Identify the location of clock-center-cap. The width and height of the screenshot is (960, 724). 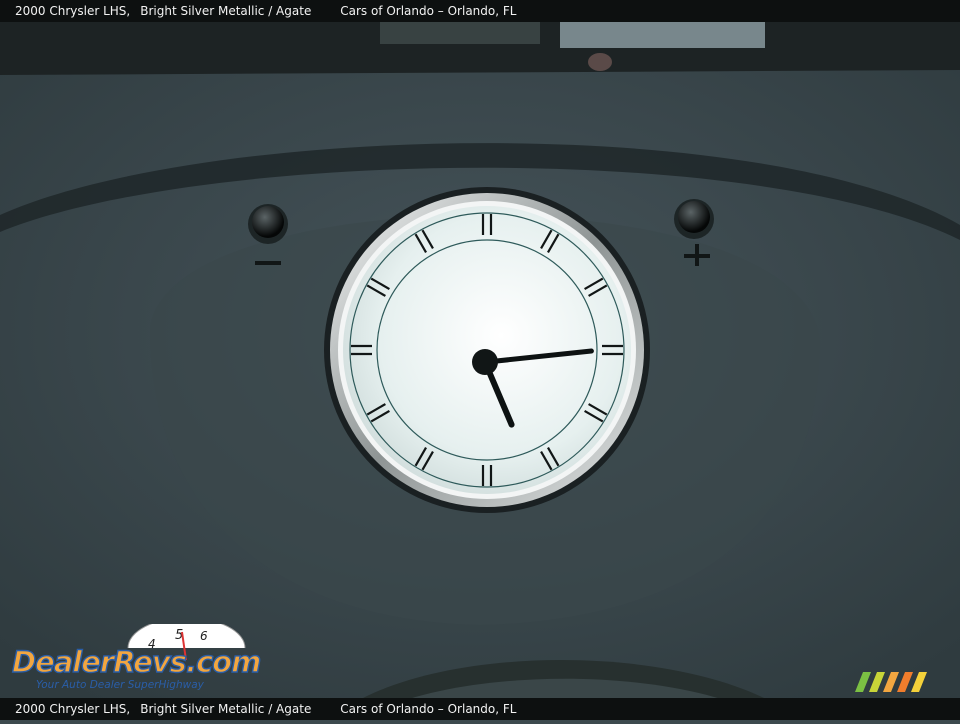
(485, 362).